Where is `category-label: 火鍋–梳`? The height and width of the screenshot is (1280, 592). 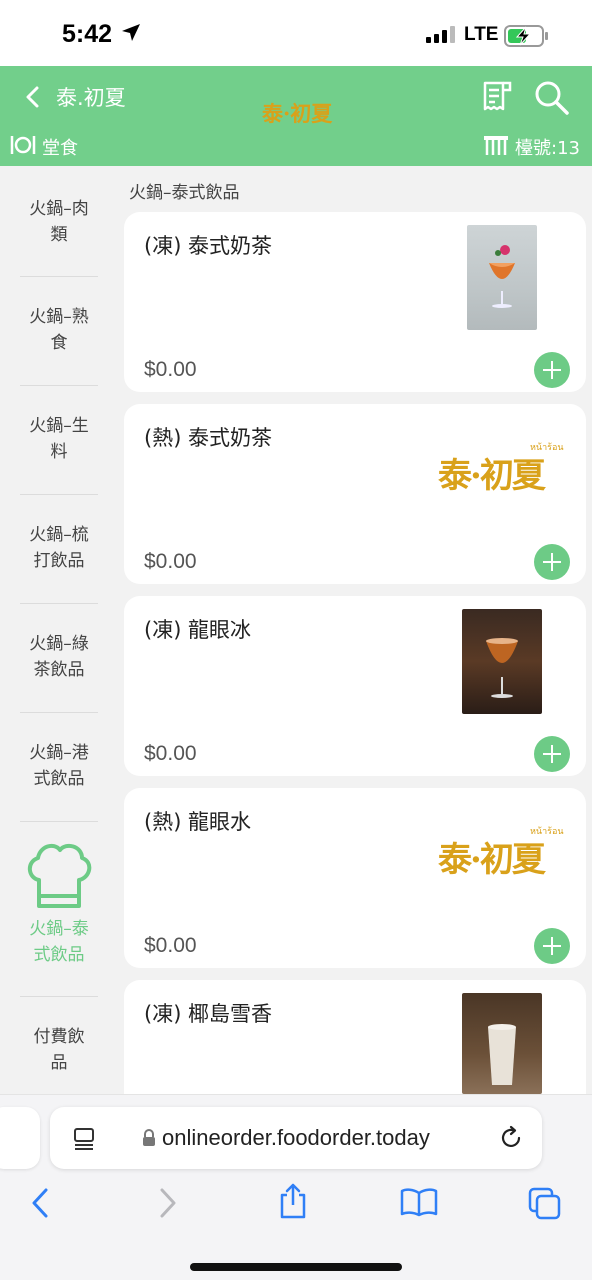
category-label: 火鍋–梳 is located at coordinates (59, 535).